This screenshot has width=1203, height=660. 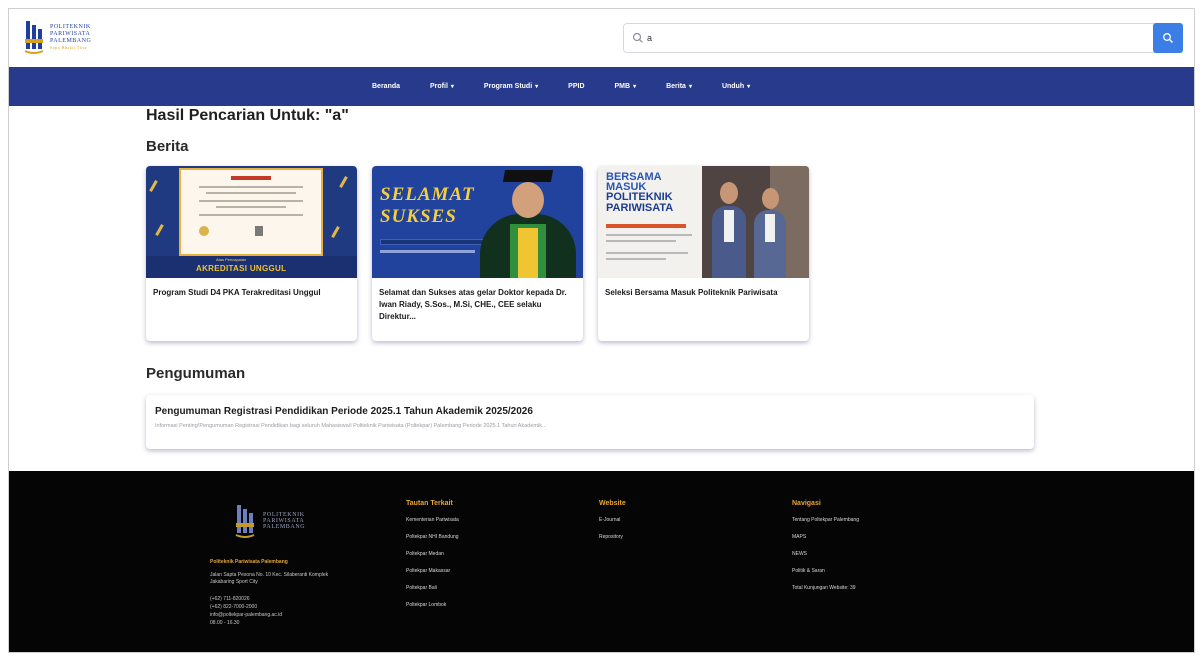 I want to click on announcements-heading: Pengumuman, so click(x=196, y=373).